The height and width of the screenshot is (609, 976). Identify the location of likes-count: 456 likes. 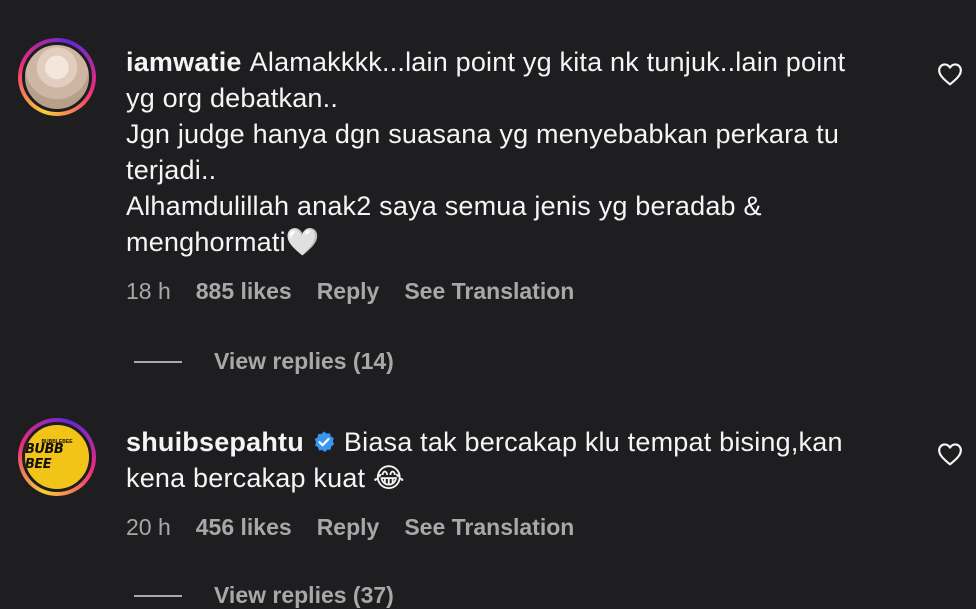
(244, 527).